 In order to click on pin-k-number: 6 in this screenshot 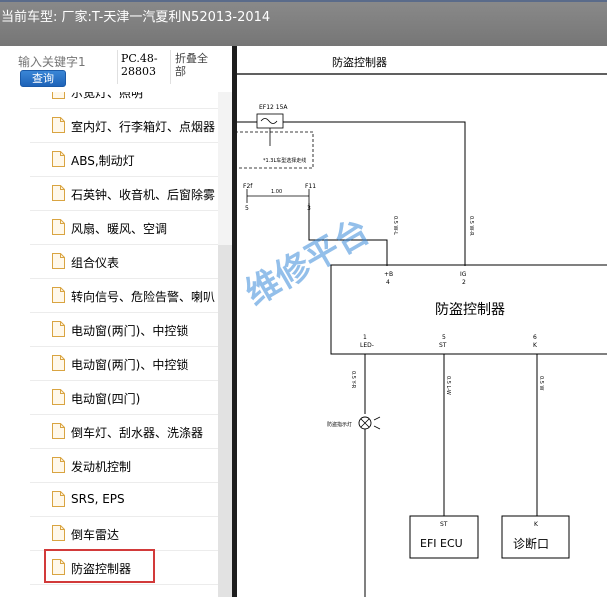, I will do `click(535, 337)`.